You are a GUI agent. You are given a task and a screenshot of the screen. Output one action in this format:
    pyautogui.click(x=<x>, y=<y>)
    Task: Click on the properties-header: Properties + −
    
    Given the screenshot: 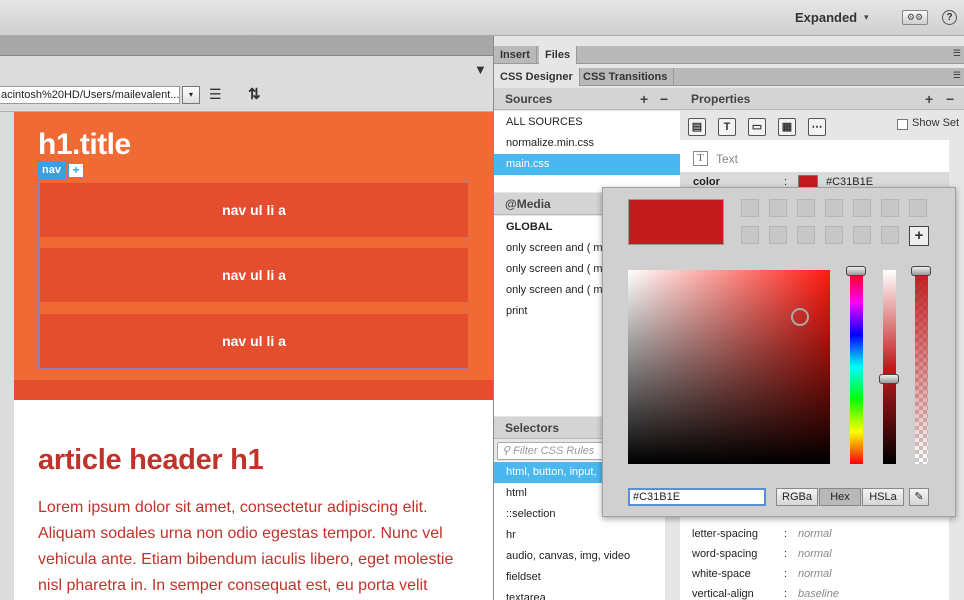 What is the action you would take?
    pyautogui.click(x=822, y=99)
    